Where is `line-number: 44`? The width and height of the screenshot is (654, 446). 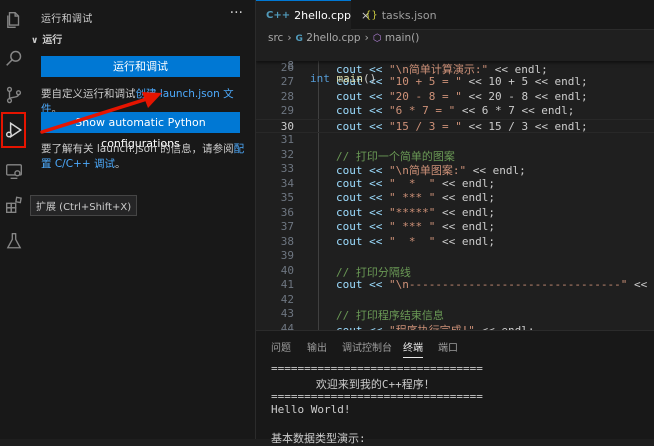 line-number: 44 is located at coordinates (287, 326).